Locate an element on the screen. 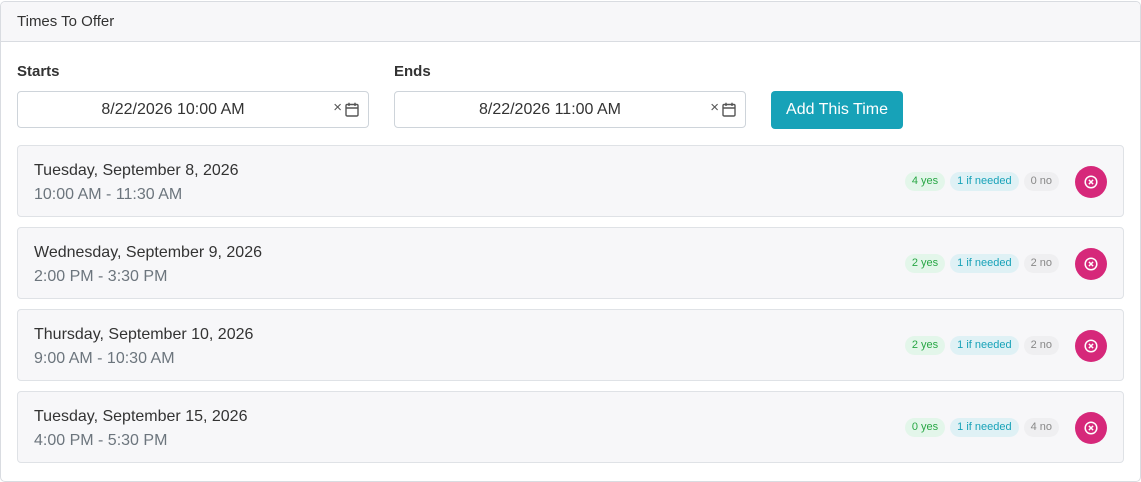  card-header: Times To Offer is located at coordinates (570, 22).